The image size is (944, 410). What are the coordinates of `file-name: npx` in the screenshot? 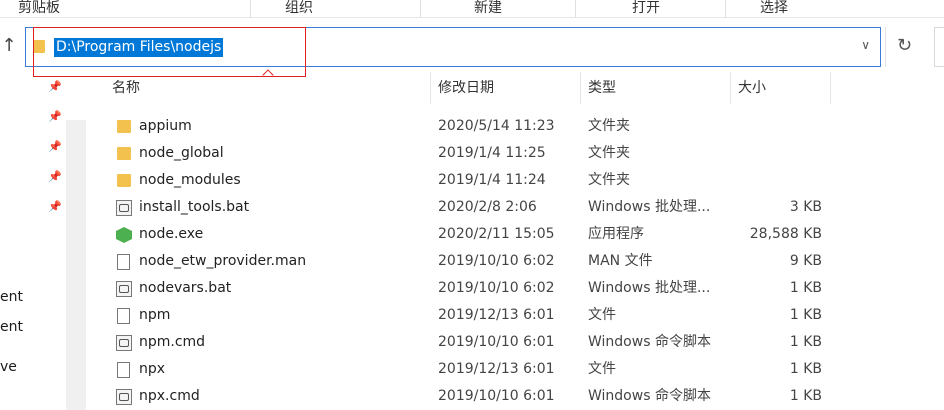 It's located at (152, 369).